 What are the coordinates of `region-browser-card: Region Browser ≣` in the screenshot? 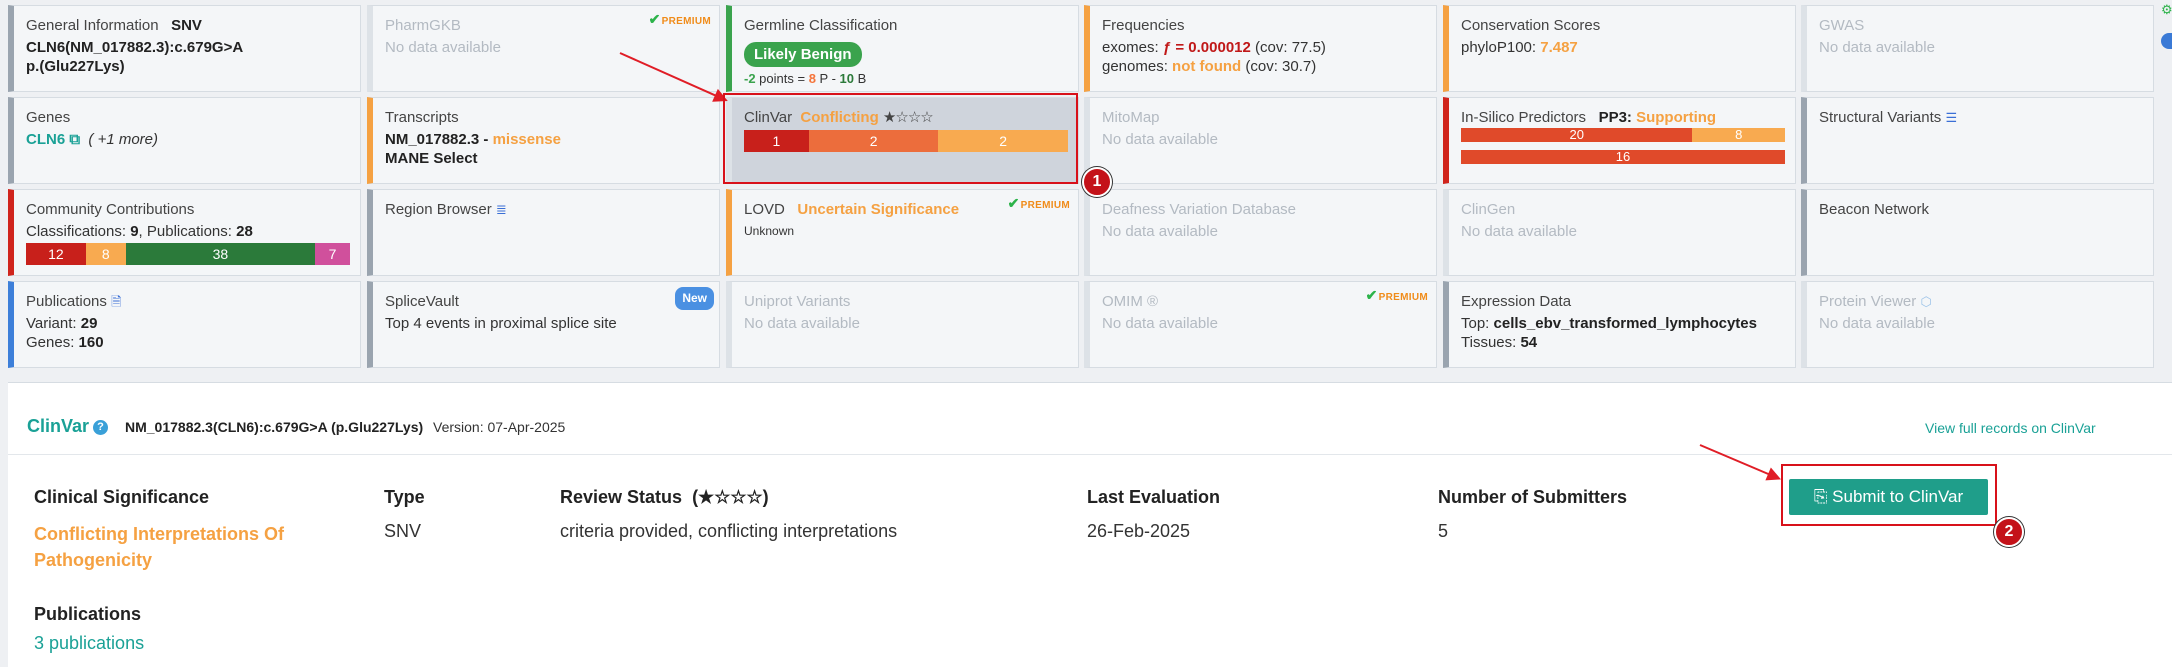 It's located at (543, 232).